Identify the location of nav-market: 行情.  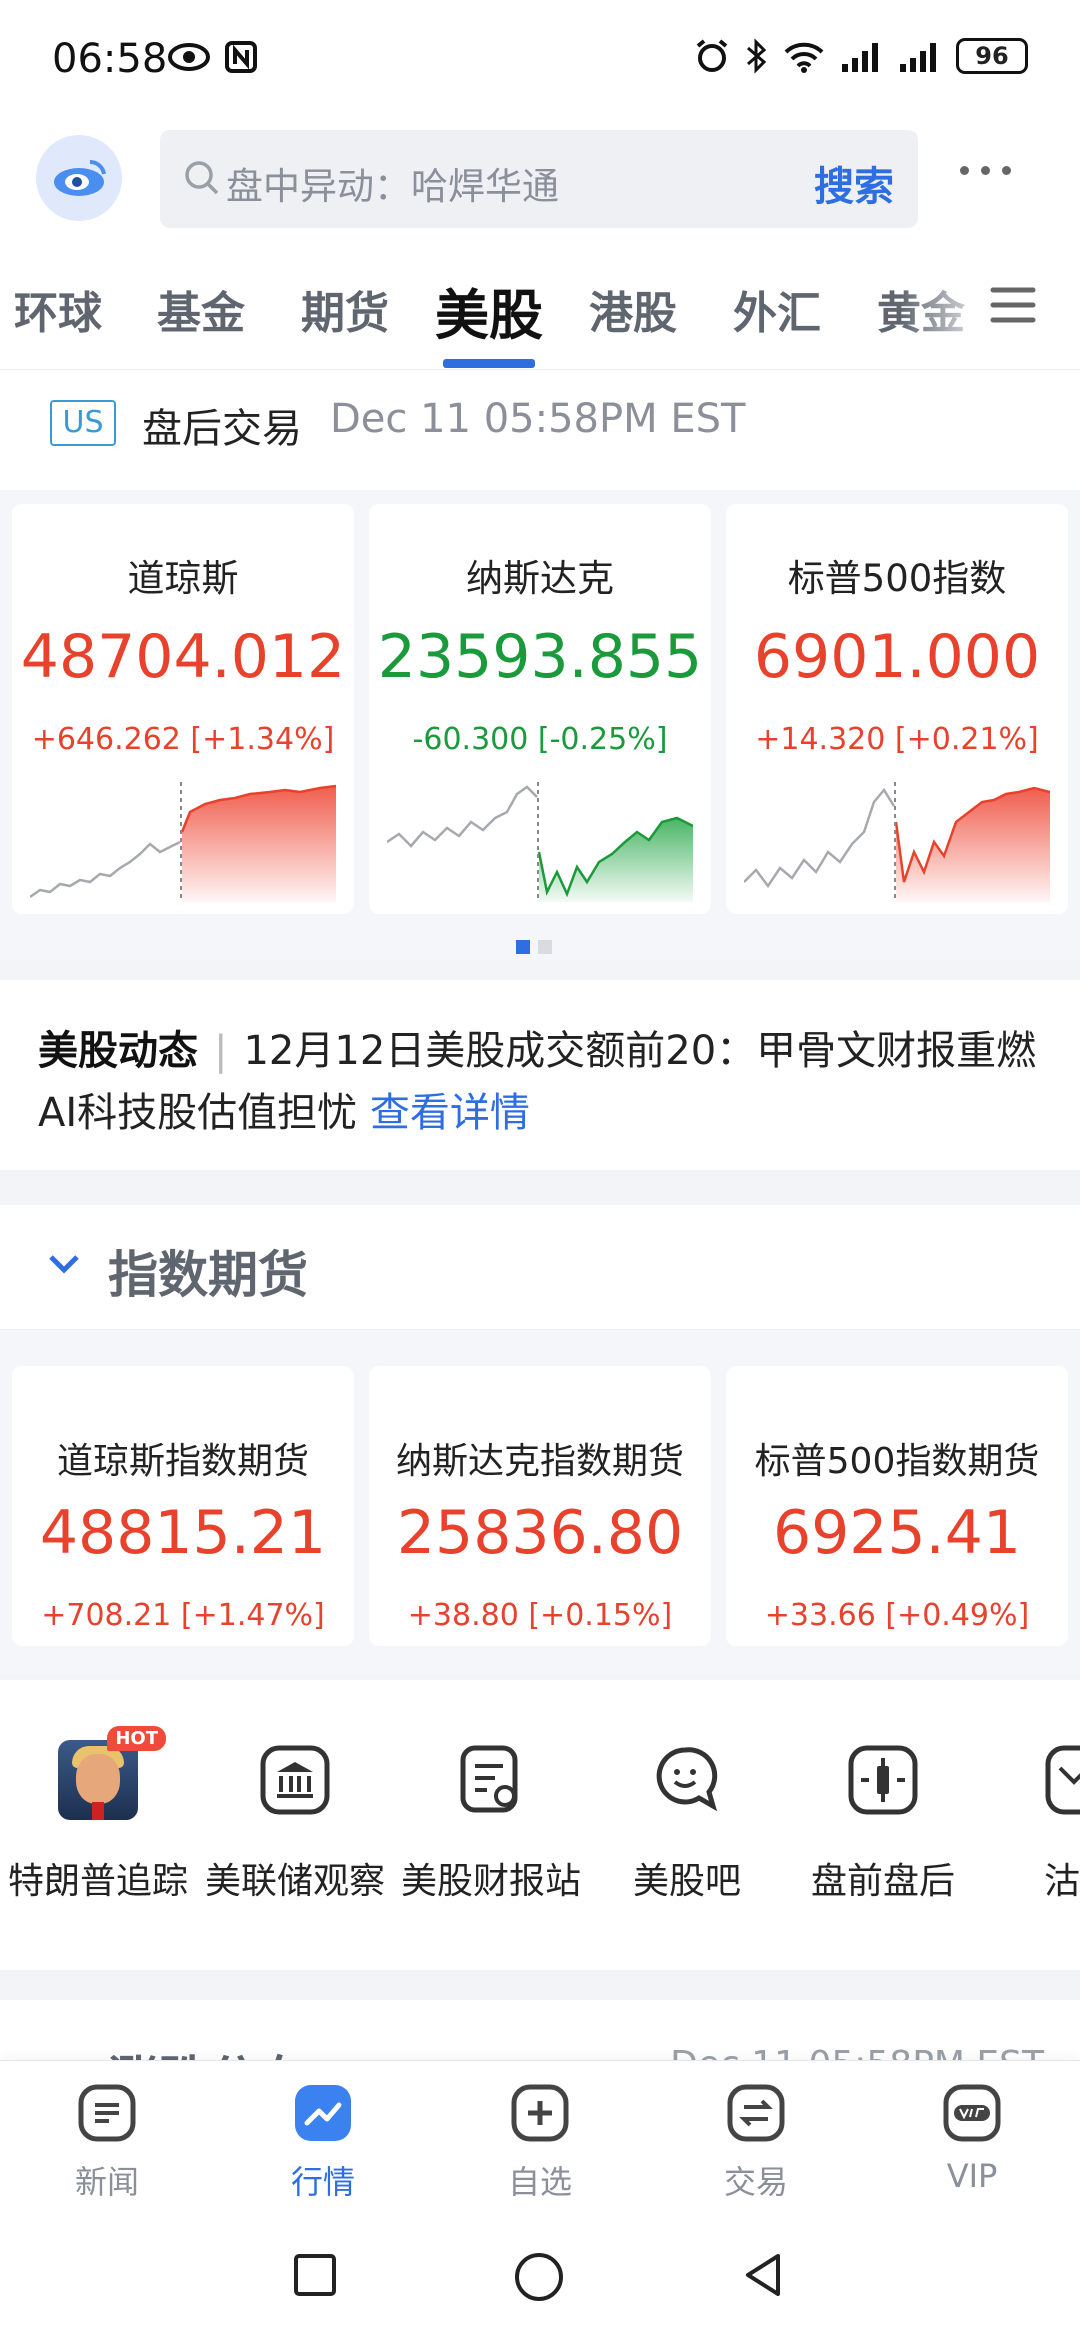
(323, 2142).